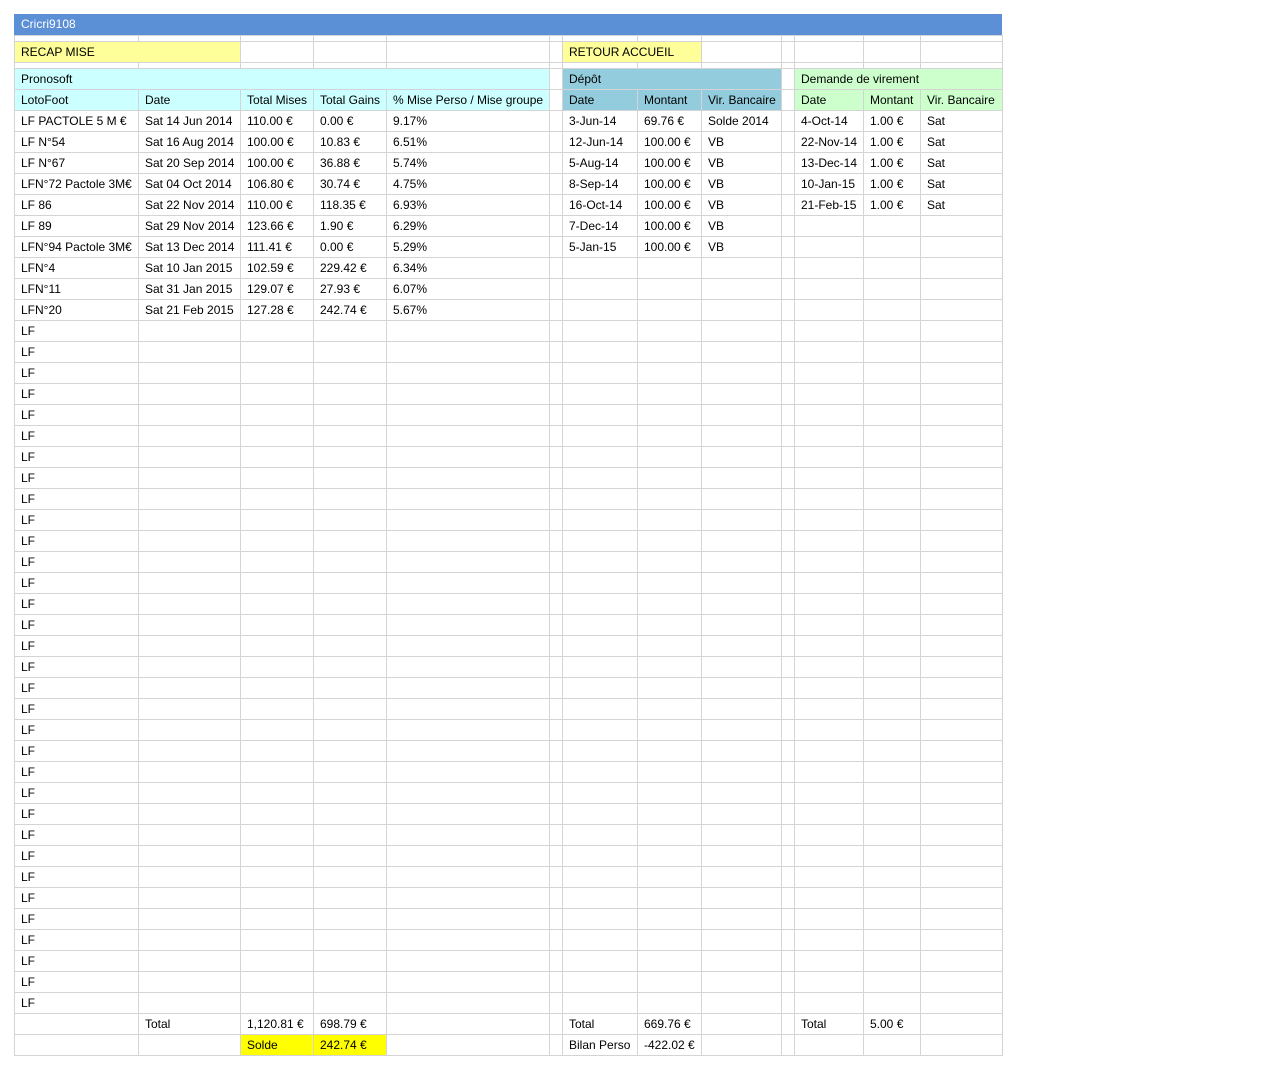 The height and width of the screenshot is (1072, 1280). What do you see at coordinates (277, 226) in the screenshot?
I see `total-mises-cell: 123.66 €` at bounding box center [277, 226].